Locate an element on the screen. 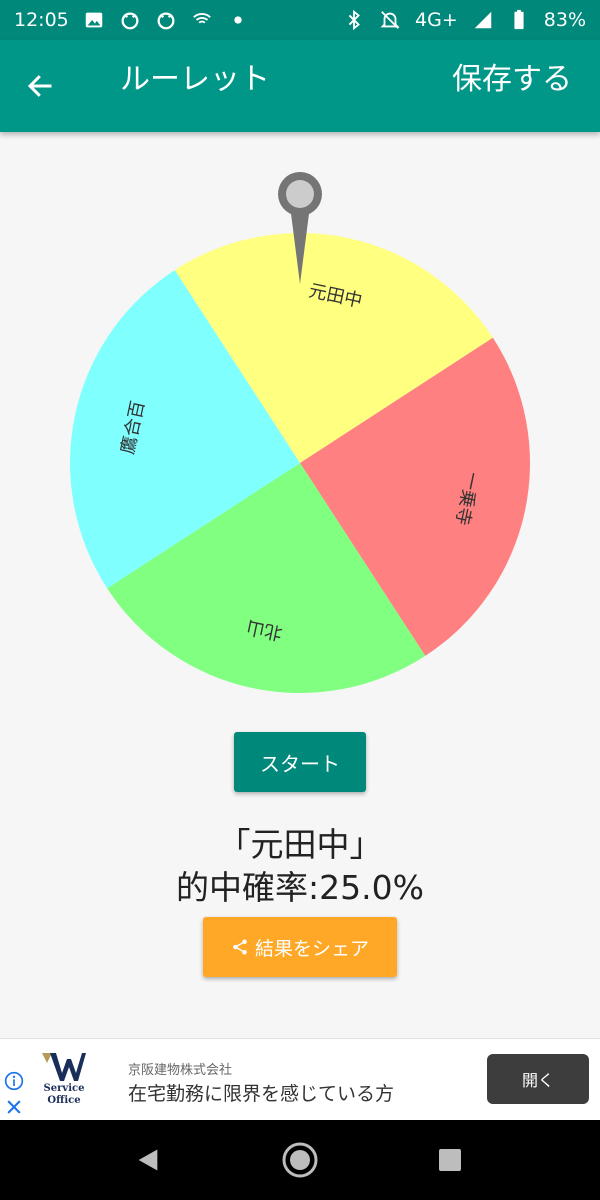 This screenshot has height=1200, width=600. ad-logo-line1: Service is located at coordinates (64, 1088).